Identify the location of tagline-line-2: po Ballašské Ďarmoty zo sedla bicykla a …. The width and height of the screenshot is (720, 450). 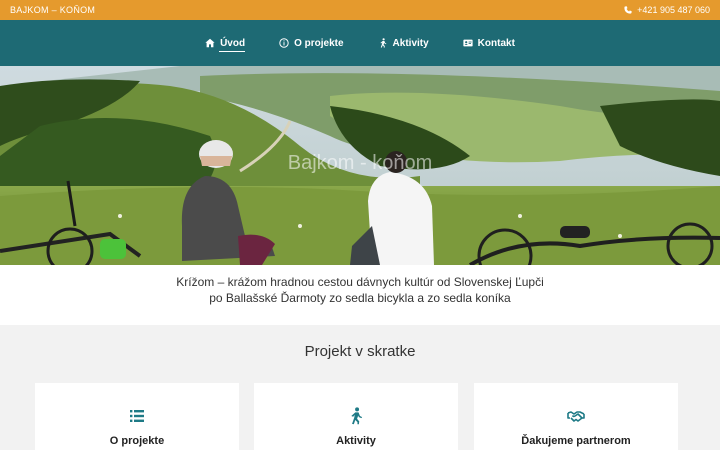
(360, 298).